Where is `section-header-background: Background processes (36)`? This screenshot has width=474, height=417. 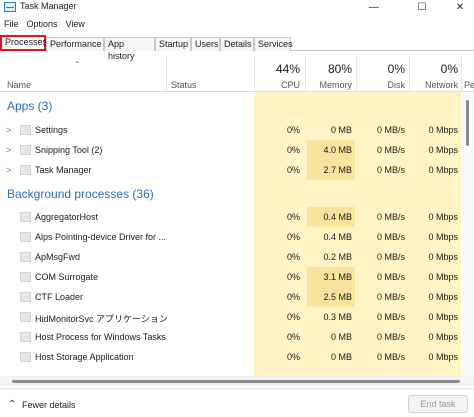 section-header-background: Background processes (36) is located at coordinates (230, 194).